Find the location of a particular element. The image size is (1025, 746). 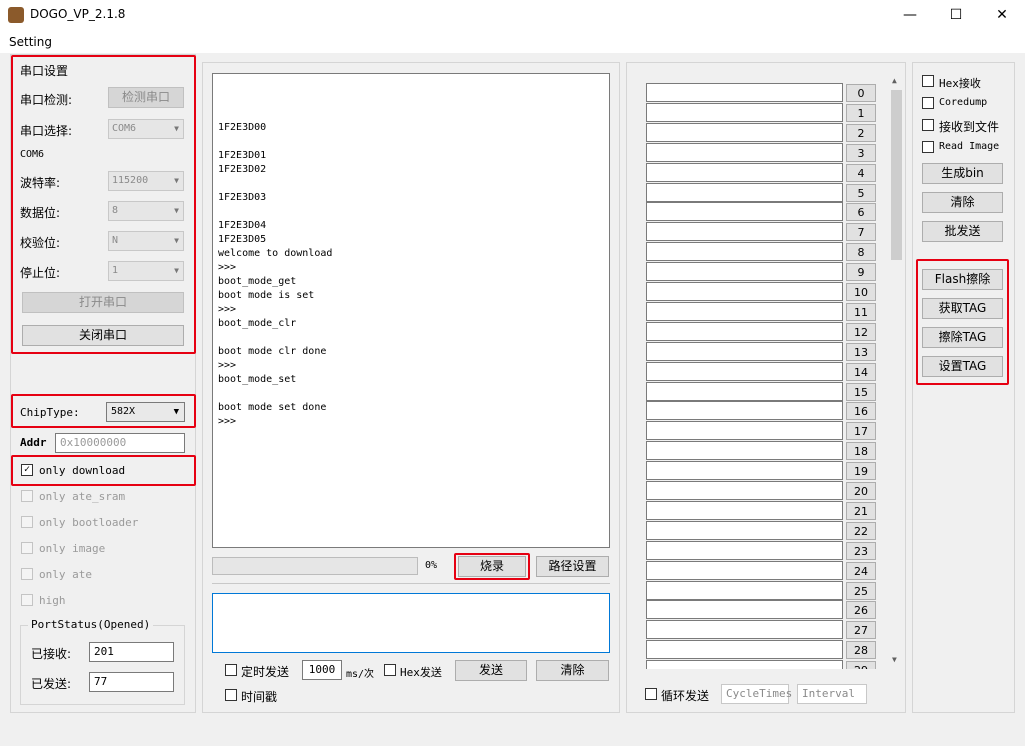

only-ate-sram-checkbox is located at coordinates (27, 496).